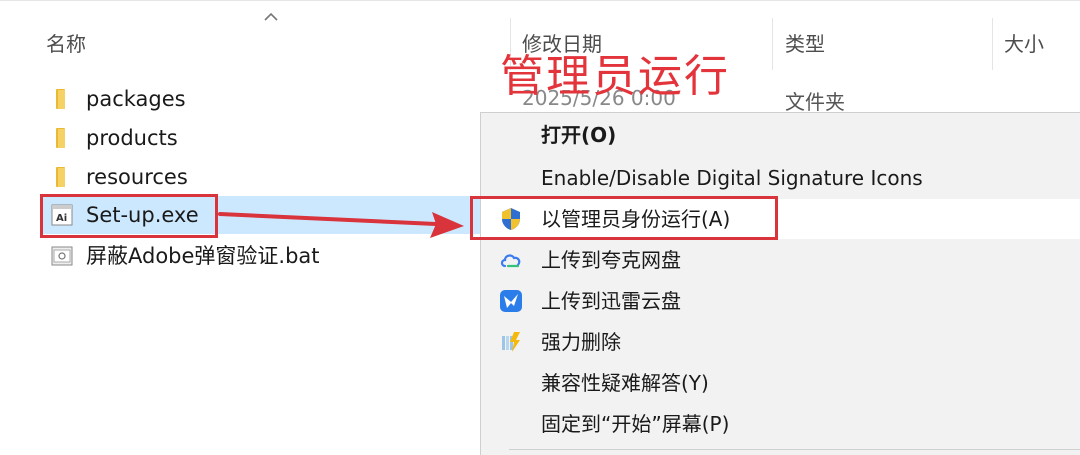 This screenshot has width=1080, height=455. I want to click on menu-item-label: 固定到“开始”屏幕(P), so click(635, 424).